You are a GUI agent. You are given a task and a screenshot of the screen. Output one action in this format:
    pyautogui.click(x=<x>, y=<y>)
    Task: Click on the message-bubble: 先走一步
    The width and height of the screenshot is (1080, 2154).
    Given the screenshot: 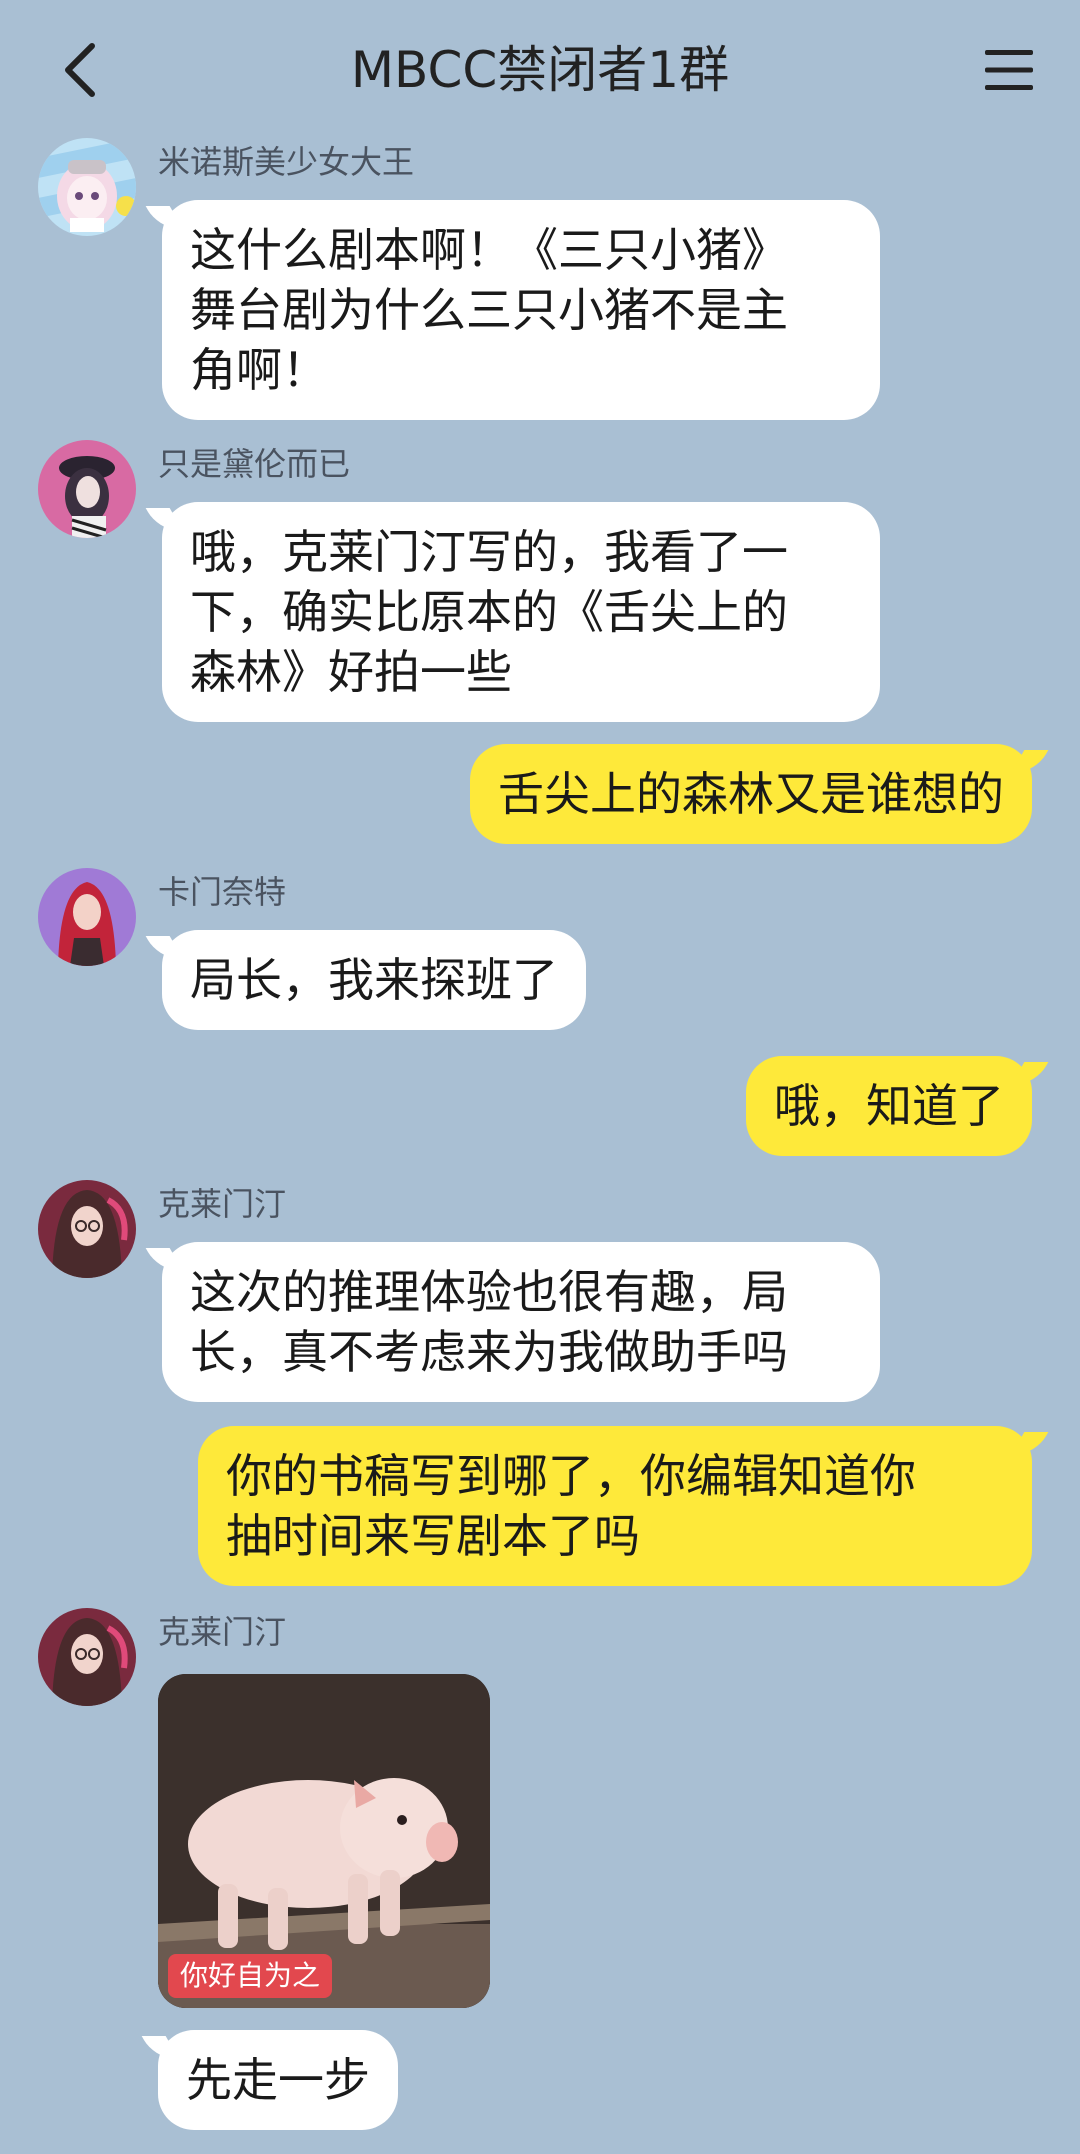 What is the action you would take?
    pyautogui.click(x=278, y=2080)
    